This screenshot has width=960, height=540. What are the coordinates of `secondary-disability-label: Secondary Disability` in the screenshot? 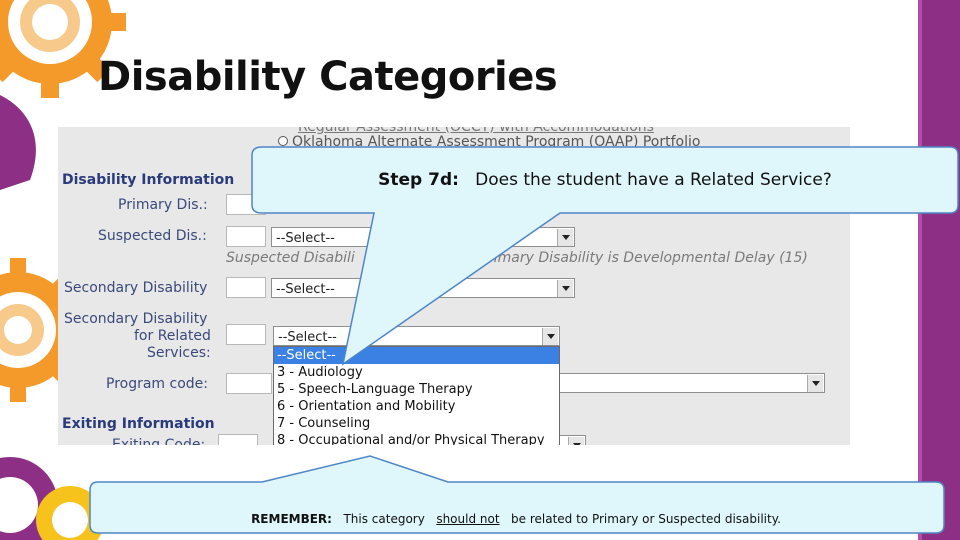 It's located at (136, 288).